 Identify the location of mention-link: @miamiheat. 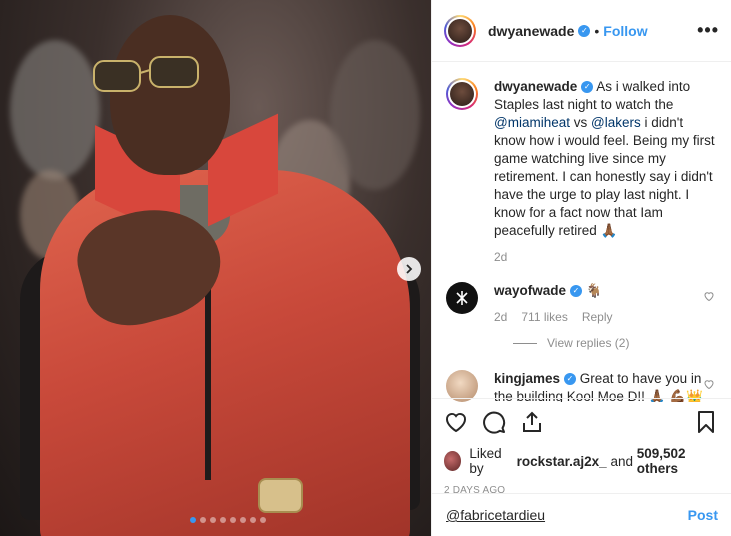
(532, 122).